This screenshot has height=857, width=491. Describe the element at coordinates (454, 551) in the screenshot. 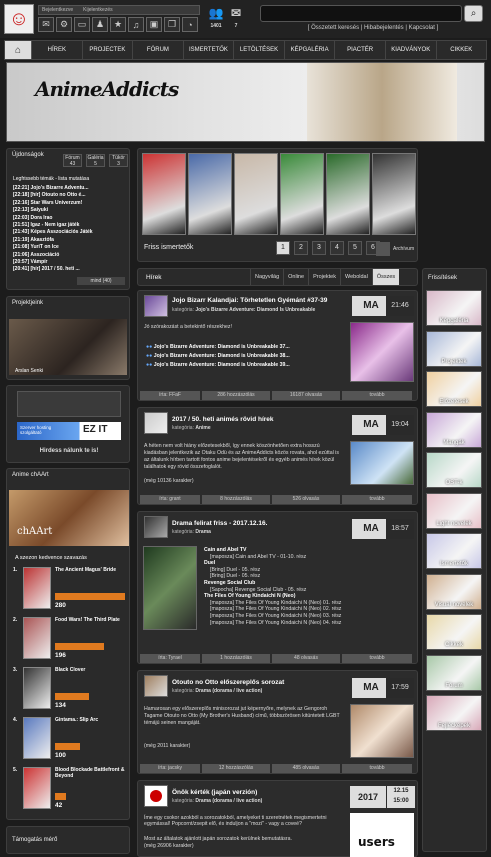

I see `update-item: Ismertetők` at that location.